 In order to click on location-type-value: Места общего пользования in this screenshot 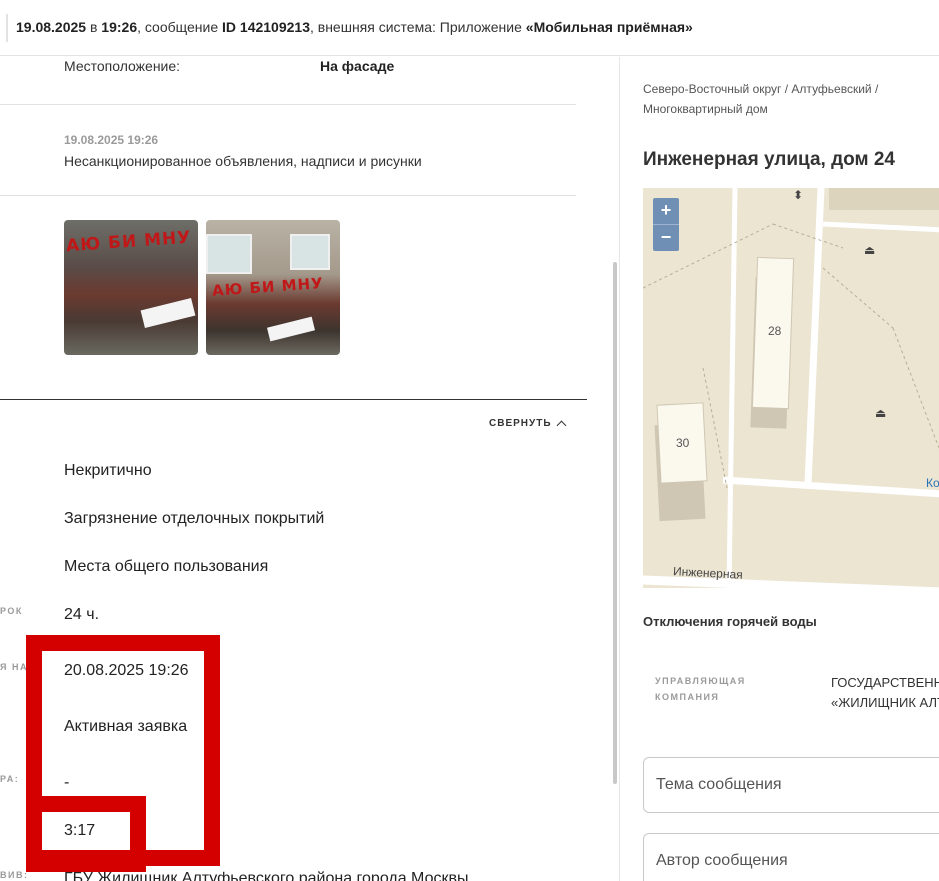, I will do `click(166, 566)`.